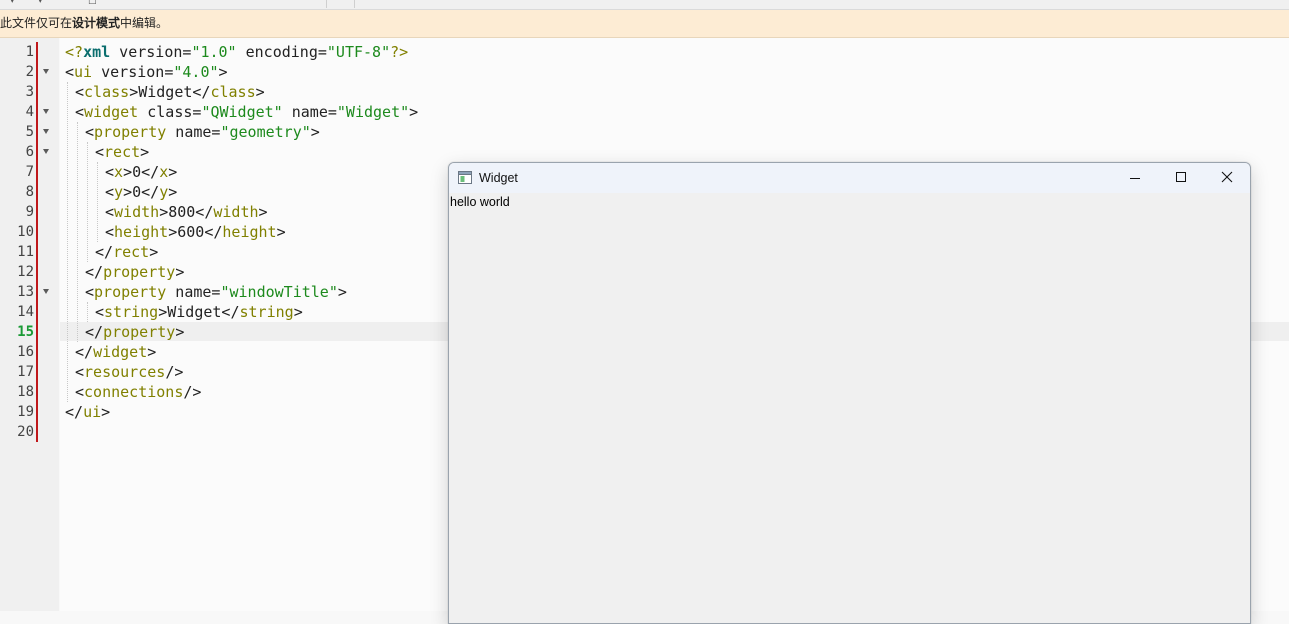 The width and height of the screenshot is (1289, 624). What do you see at coordinates (25, 352) in the screenshot?
I see `line-number: 16` at bounding box center [25, 352].